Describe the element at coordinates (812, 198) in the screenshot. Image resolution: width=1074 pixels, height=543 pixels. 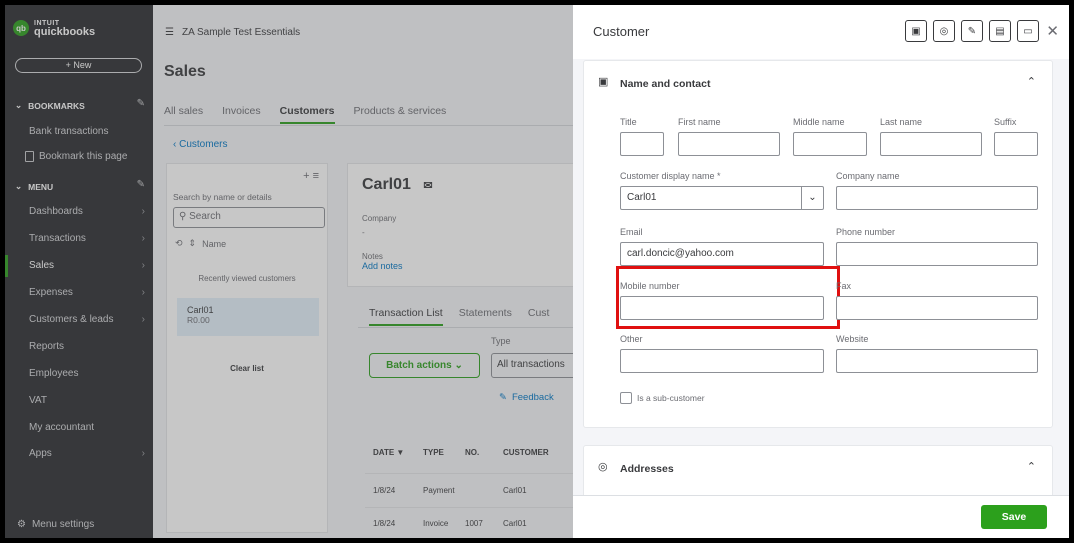
I see `chevron-down-icon: ⌄` at that location.